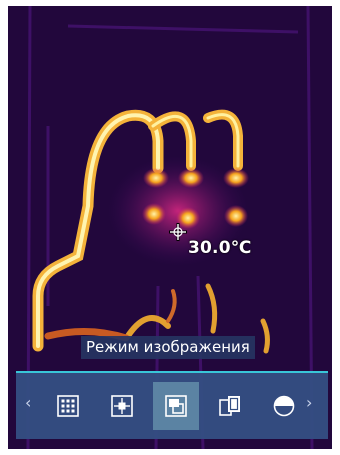  I want to click on picture-in-picture-icon, so click(122, 406).